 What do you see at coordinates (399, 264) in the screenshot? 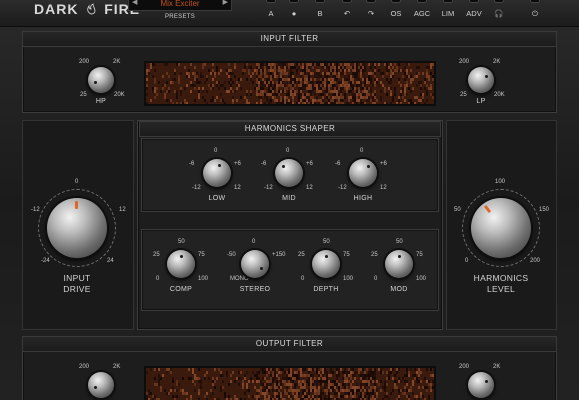
I see `mod-knob` at bounding box center [399, 264].